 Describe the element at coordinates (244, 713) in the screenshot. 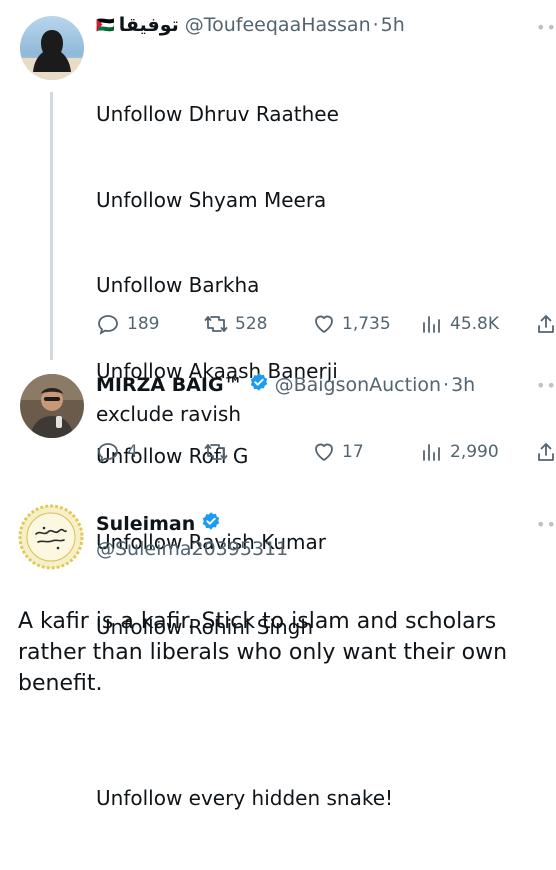

I see `tweet-line` at that location.